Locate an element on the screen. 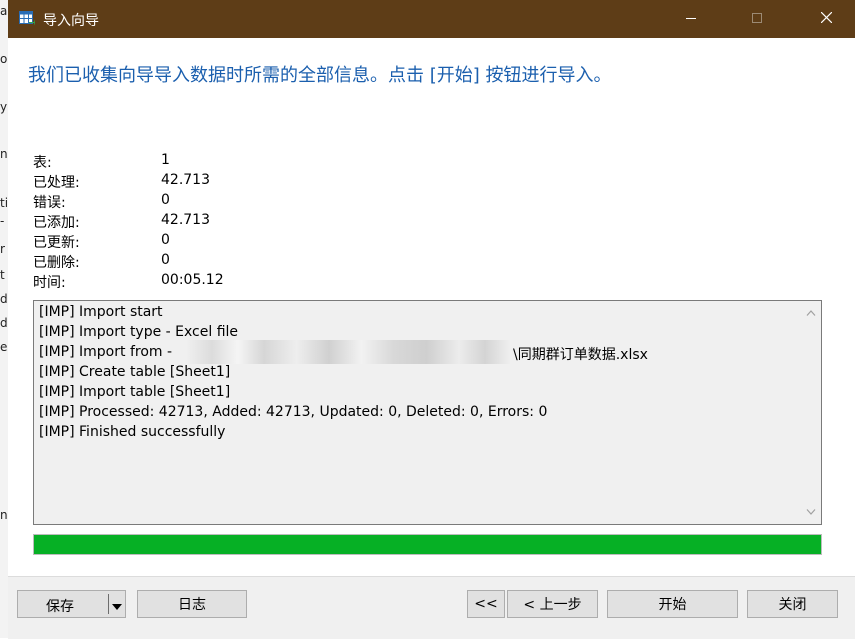 The height and width of the screenshot is (639, 855). close-button: 关闭 is located at coordinates (792, 604).